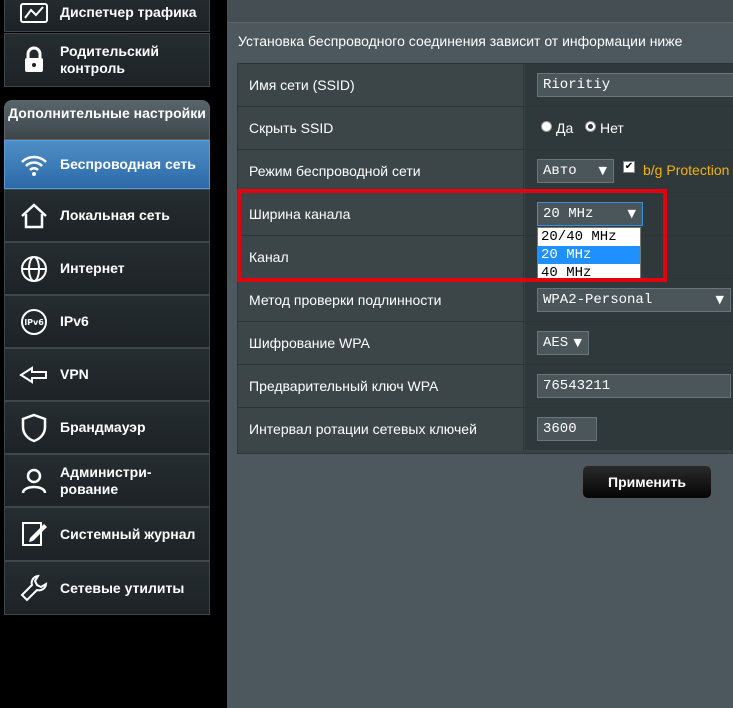  Describe the element at coordinates (567, 429) in the screenshot. I see `key-rotation-input: 3600` at that location.